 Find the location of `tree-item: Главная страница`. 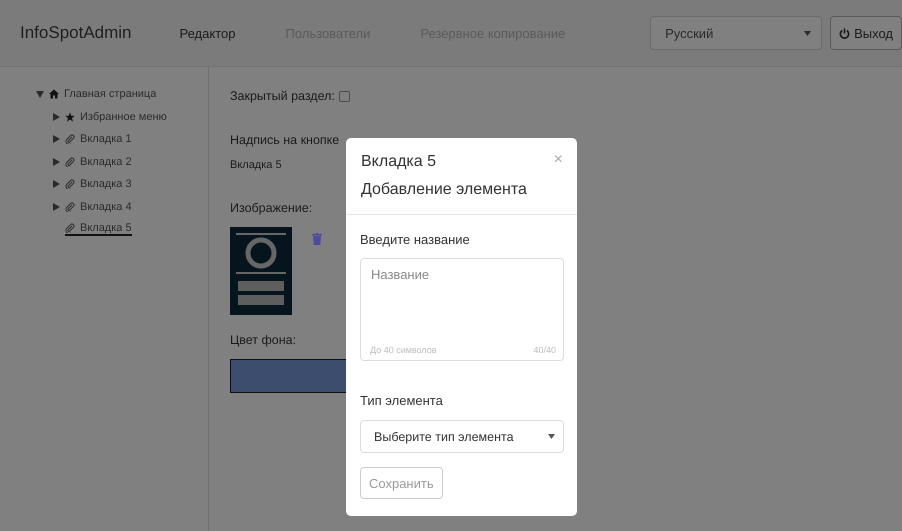

tree-item: Главная страница is located at coordinates (102, 94).